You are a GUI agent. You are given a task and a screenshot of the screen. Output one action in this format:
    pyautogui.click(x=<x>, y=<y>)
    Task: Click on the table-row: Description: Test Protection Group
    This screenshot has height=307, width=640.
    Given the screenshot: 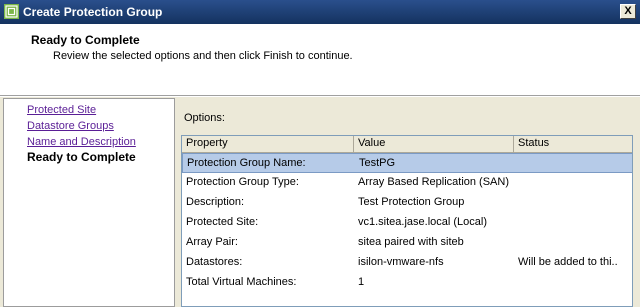 What is the action you would take?
    pyautogui.click(x=407, y=203)
    